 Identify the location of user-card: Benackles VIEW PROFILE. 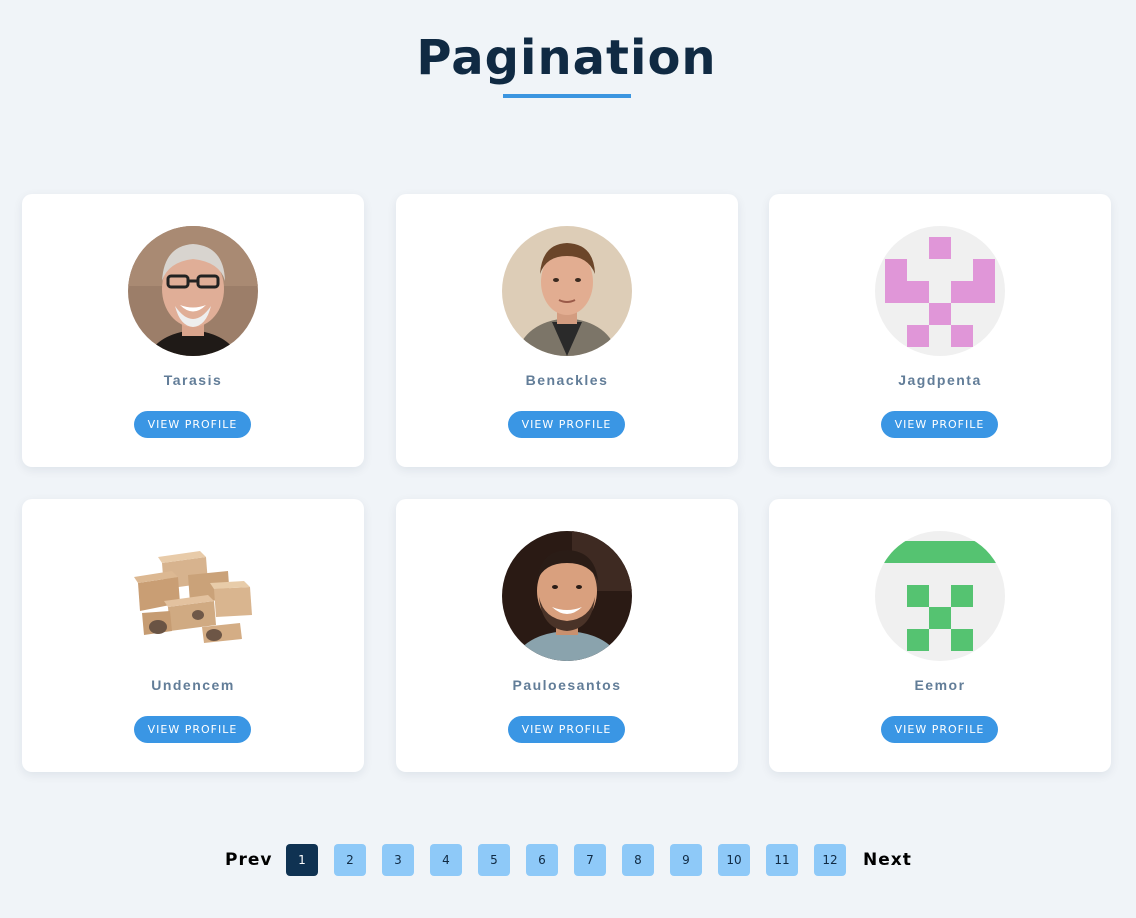
(567, 330).